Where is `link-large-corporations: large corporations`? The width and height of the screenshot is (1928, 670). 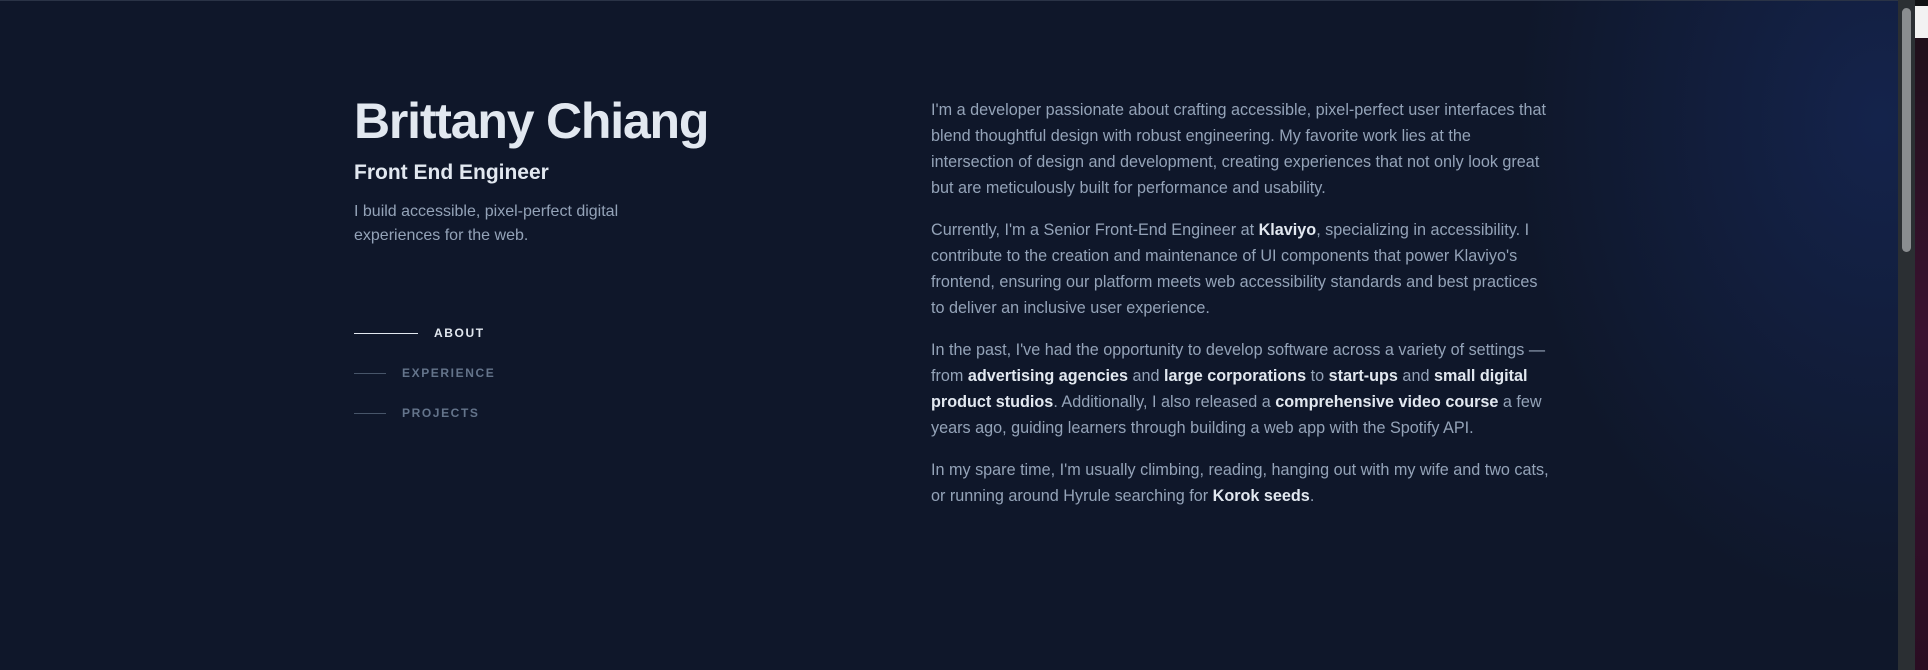 link-large-corporations: large corporations is located at coordinates (1235, 376).